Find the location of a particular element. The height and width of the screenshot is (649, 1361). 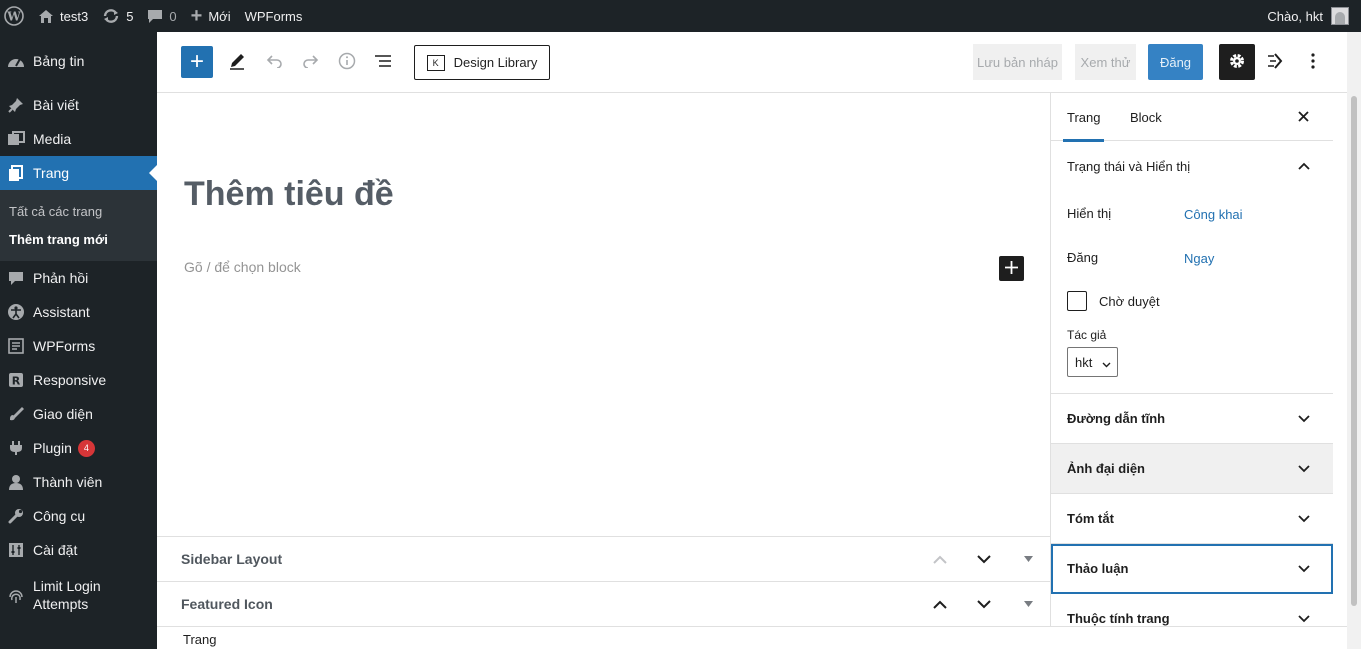

breadcrumb-item: Trang is located at coordinates (199, 639).